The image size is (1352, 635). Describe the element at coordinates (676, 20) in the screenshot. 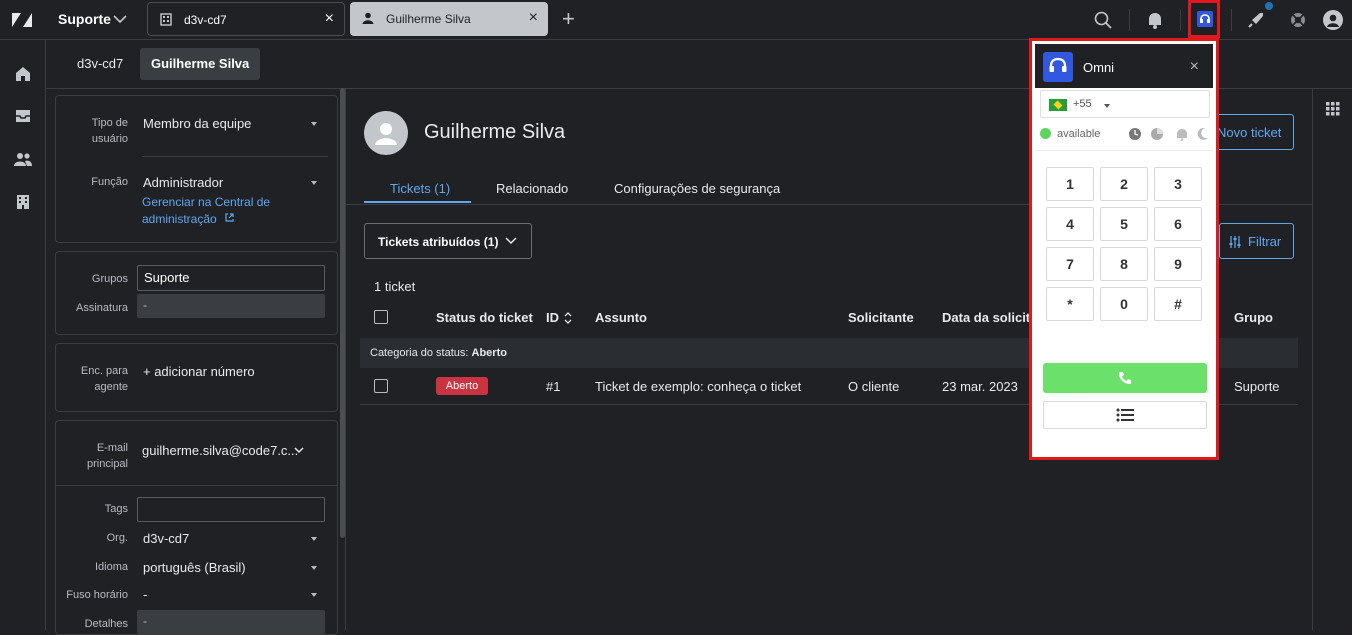

I see `top-bar: Suporte d3v-cd7 × Guilherme Silva × +` at that location.